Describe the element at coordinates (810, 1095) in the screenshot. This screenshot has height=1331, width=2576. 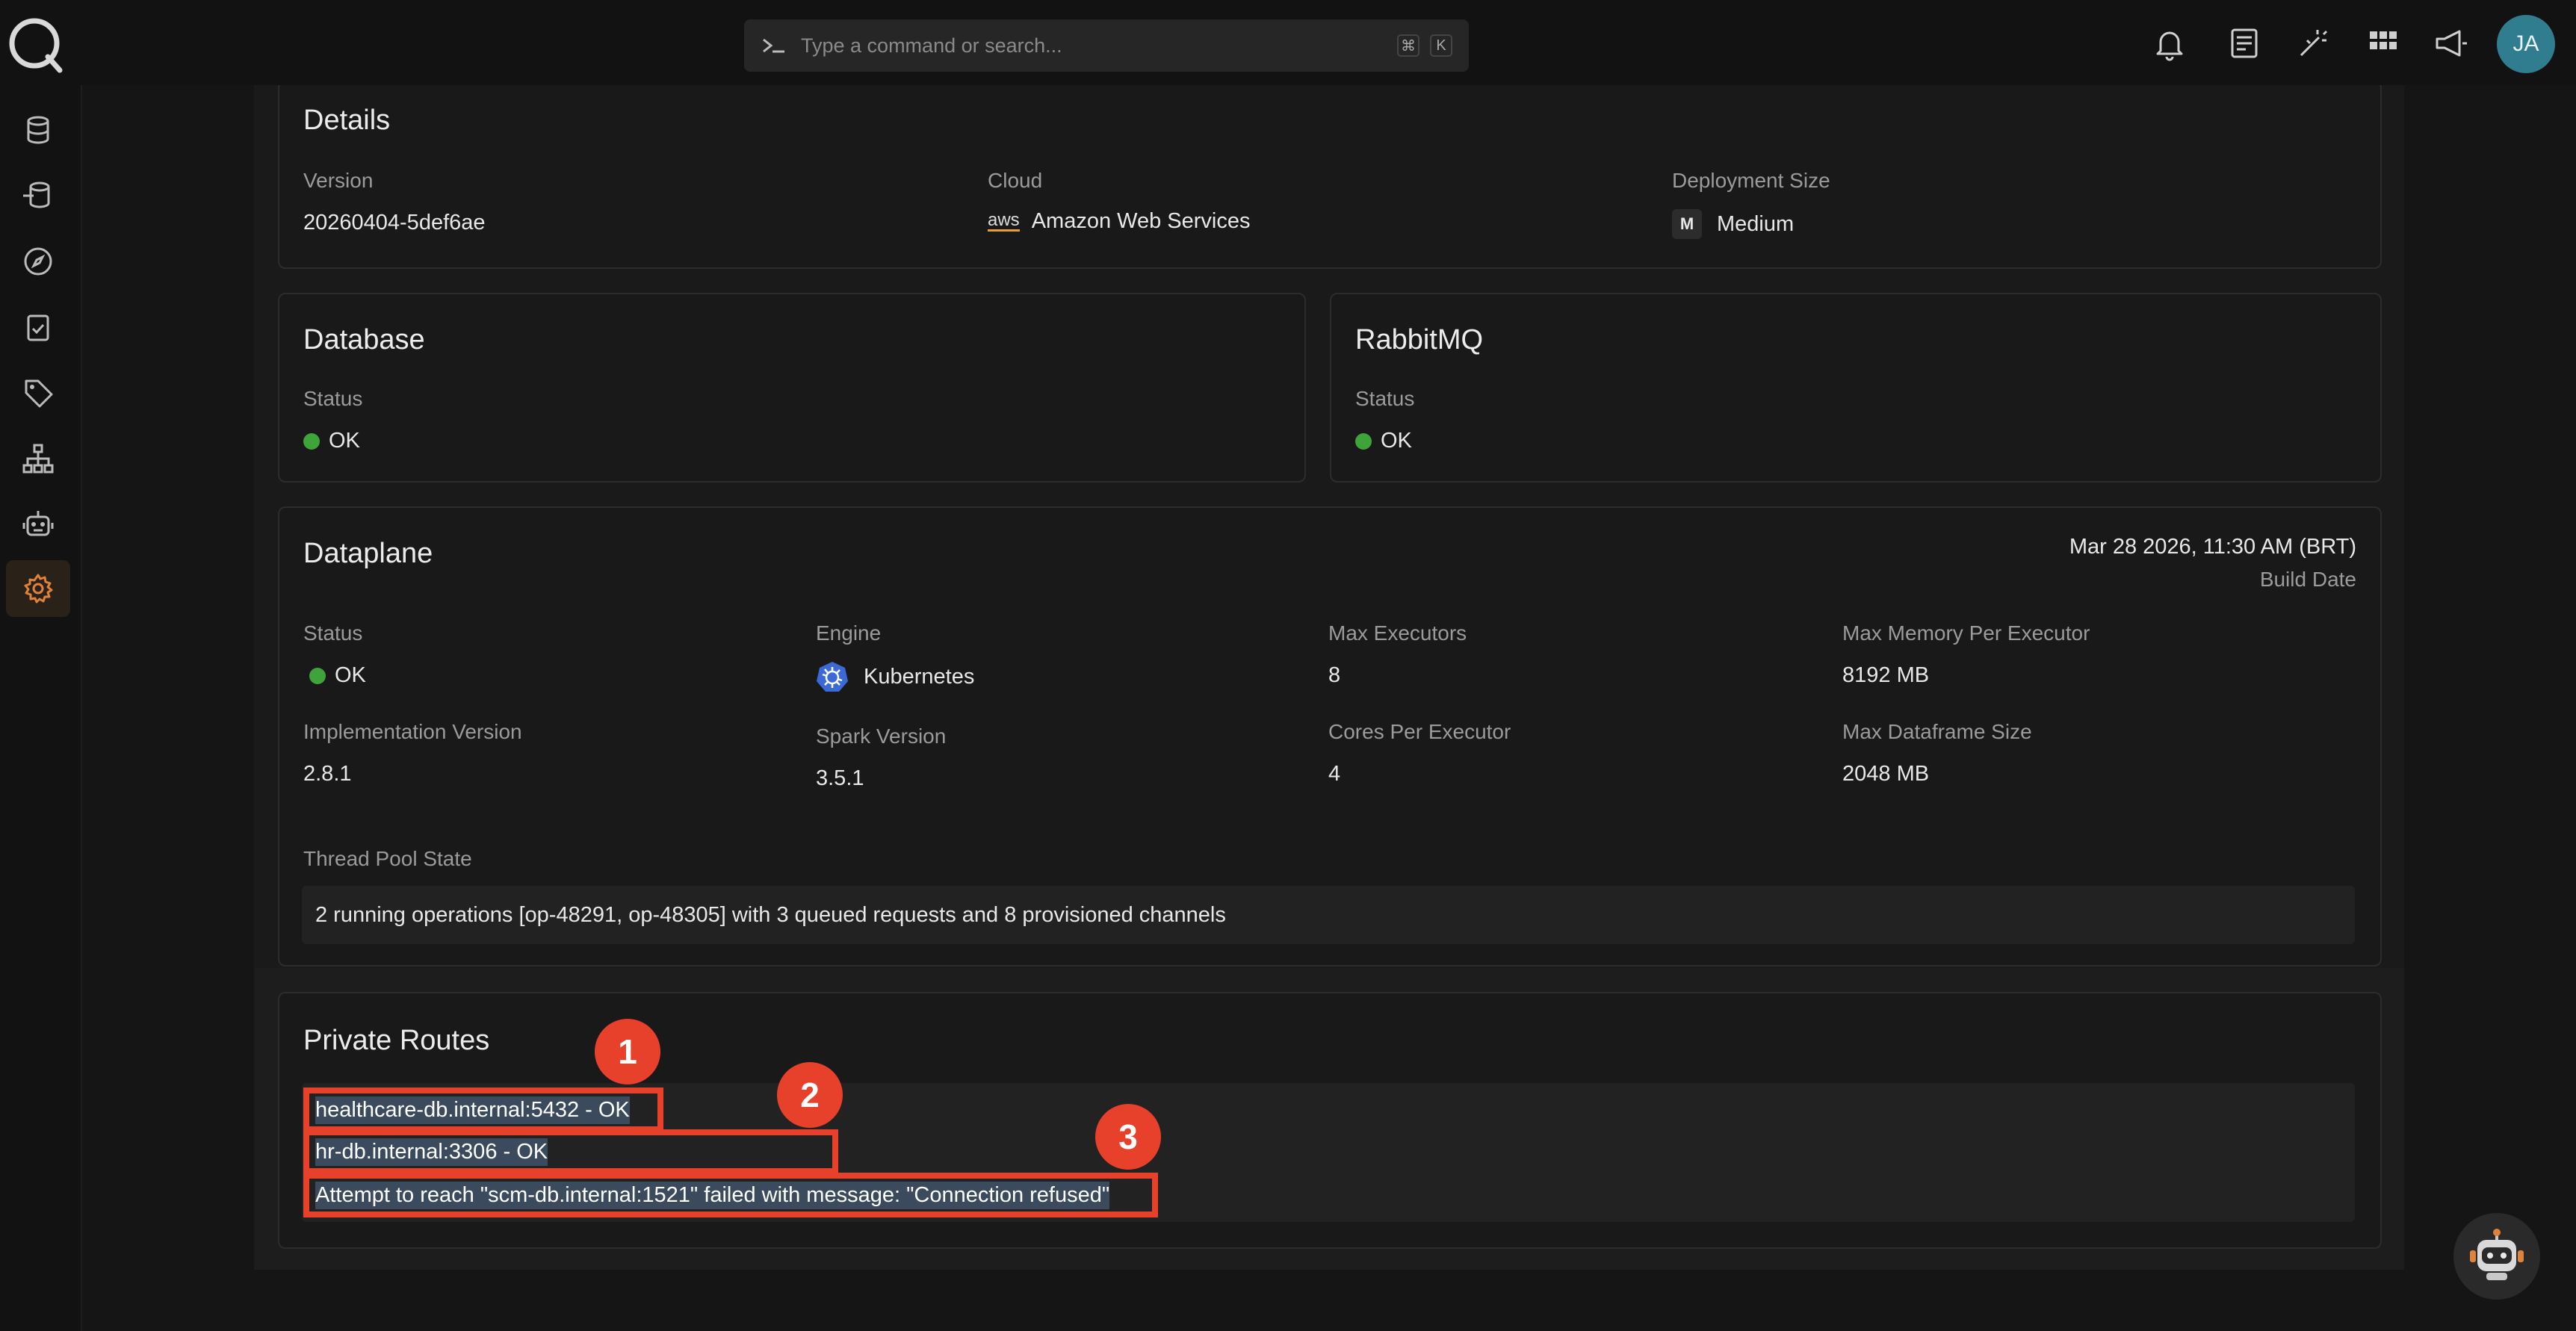
I see `annotation-badge-2: 2` at that location.